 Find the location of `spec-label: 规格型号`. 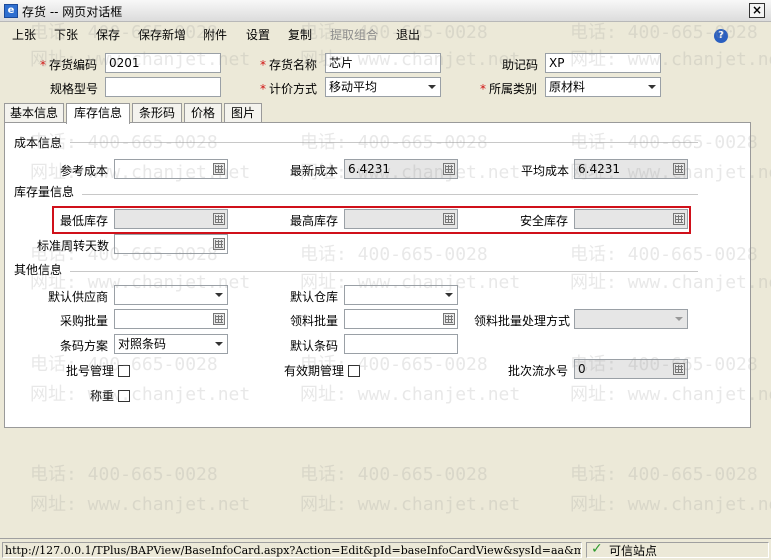

spec-label: 规格型号 is located at coordinates (74, 89).